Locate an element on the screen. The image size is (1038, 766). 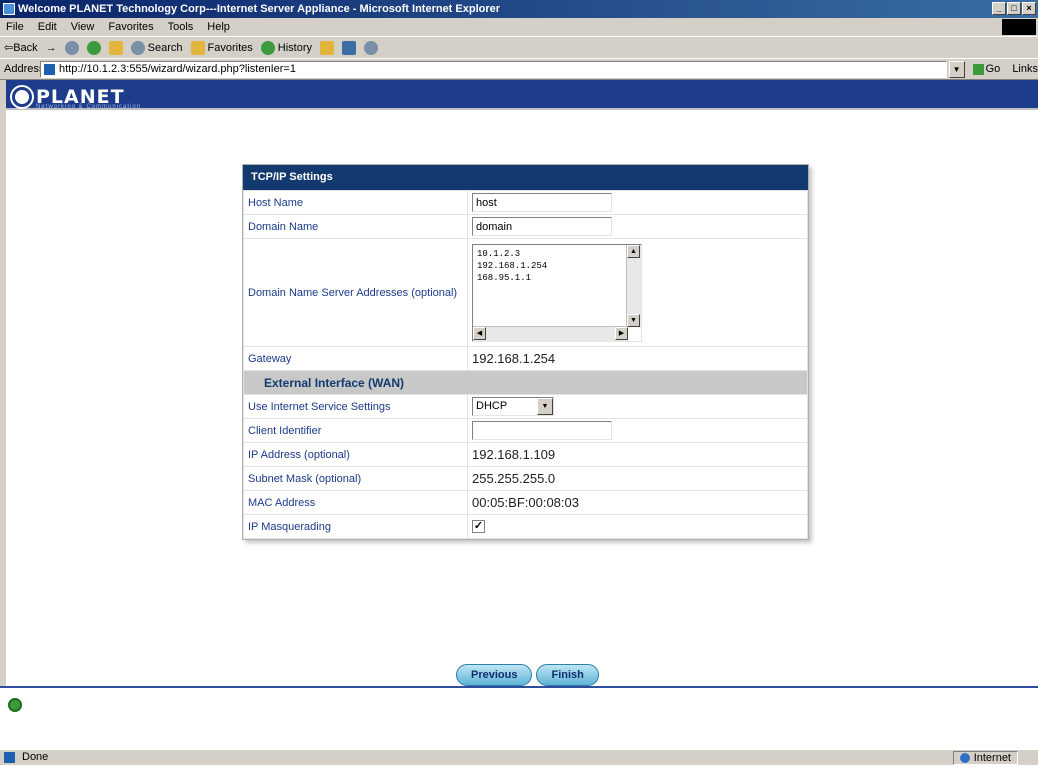
chevron-down-icon: ▼ is located at coordinates (545, 406).